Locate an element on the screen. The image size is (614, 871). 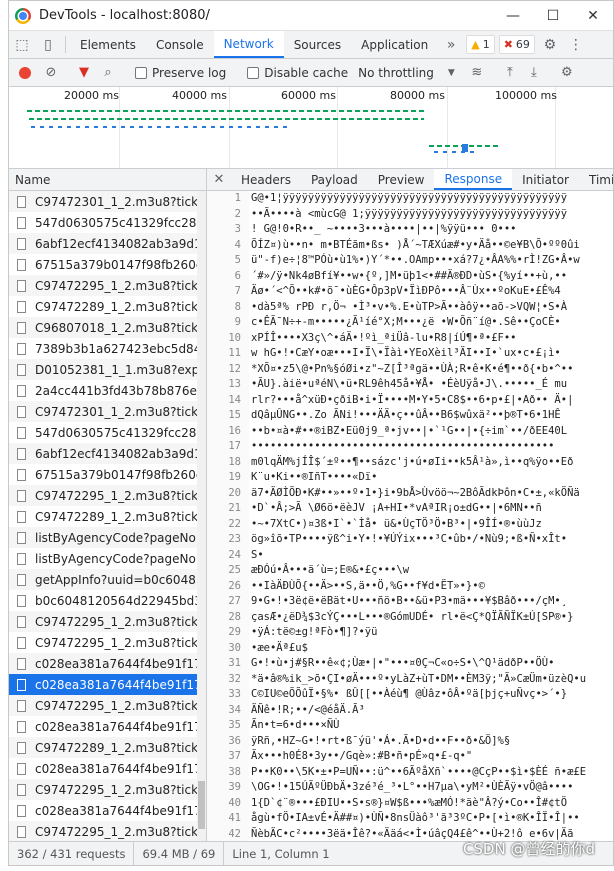
maximize-button: ☐ is located at coordinates (553, 16).